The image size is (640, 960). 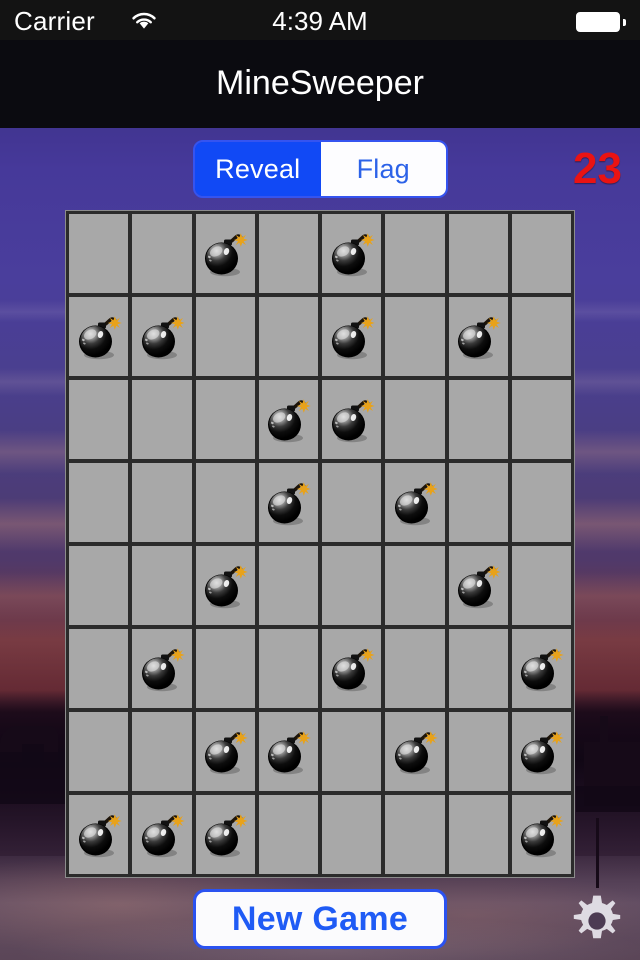 I want to click on gear-icon, so click(x=597, y=921).